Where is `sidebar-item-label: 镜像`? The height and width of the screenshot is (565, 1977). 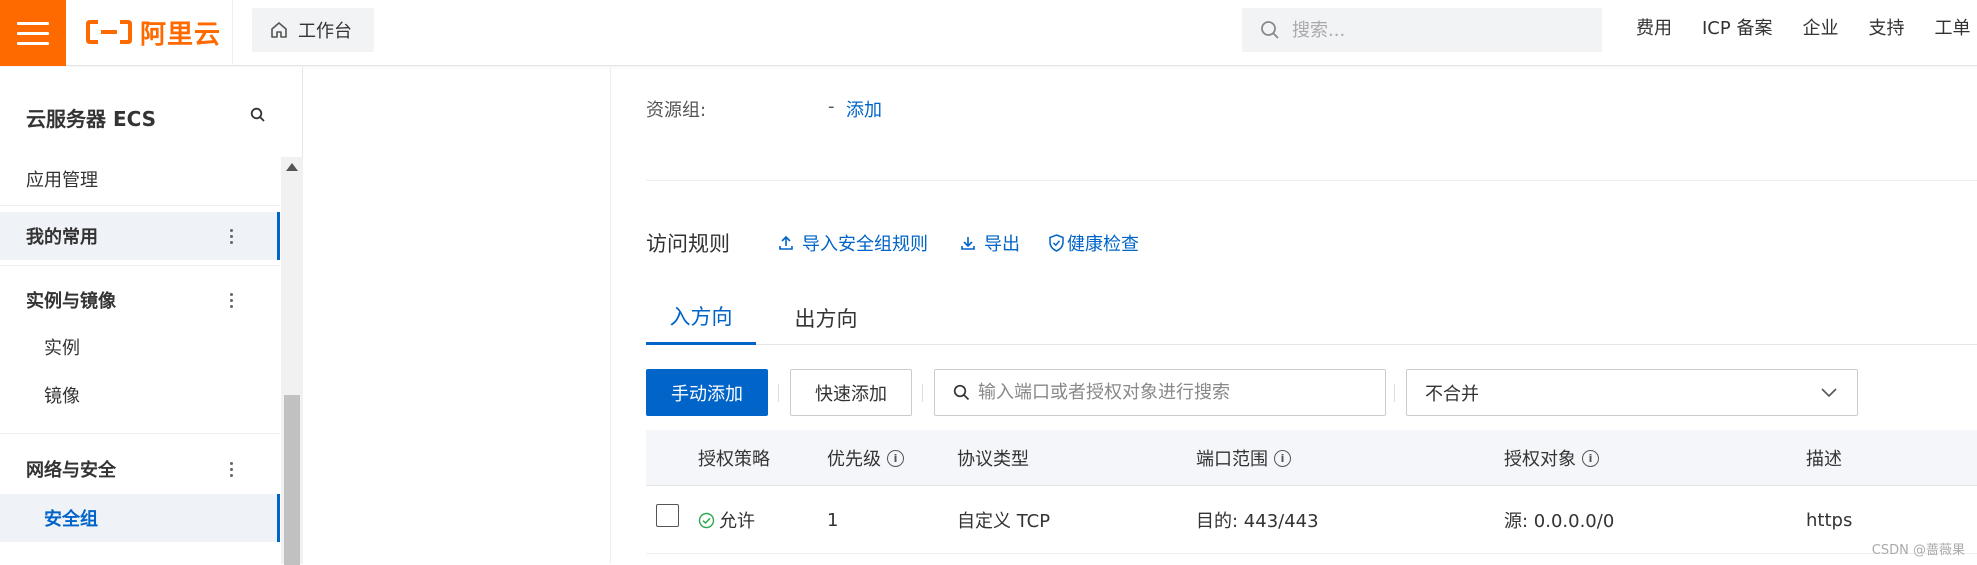
sidebar-item-label: 镜像 is located at coordinates (62, 395).